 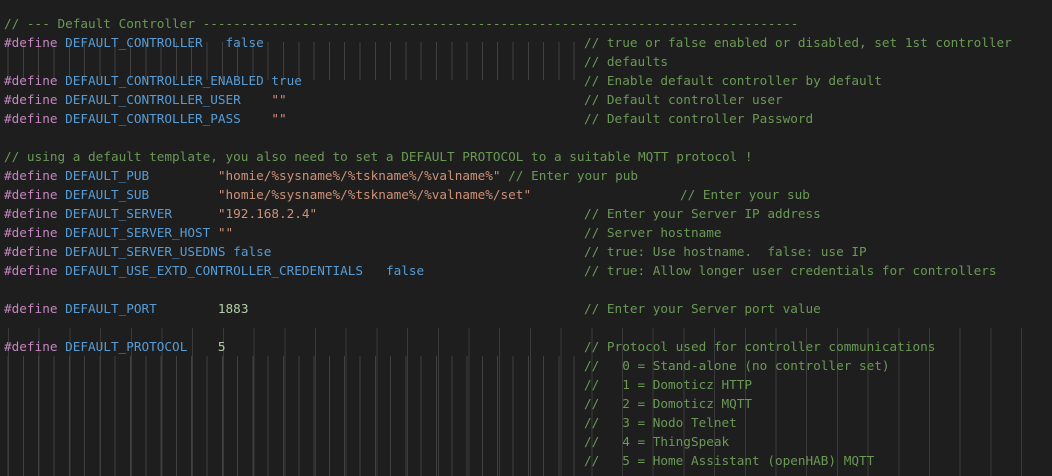 I want to click on code-inline: #define DEFAULT_SERVER_HOST "", so click(x=118, y=232).